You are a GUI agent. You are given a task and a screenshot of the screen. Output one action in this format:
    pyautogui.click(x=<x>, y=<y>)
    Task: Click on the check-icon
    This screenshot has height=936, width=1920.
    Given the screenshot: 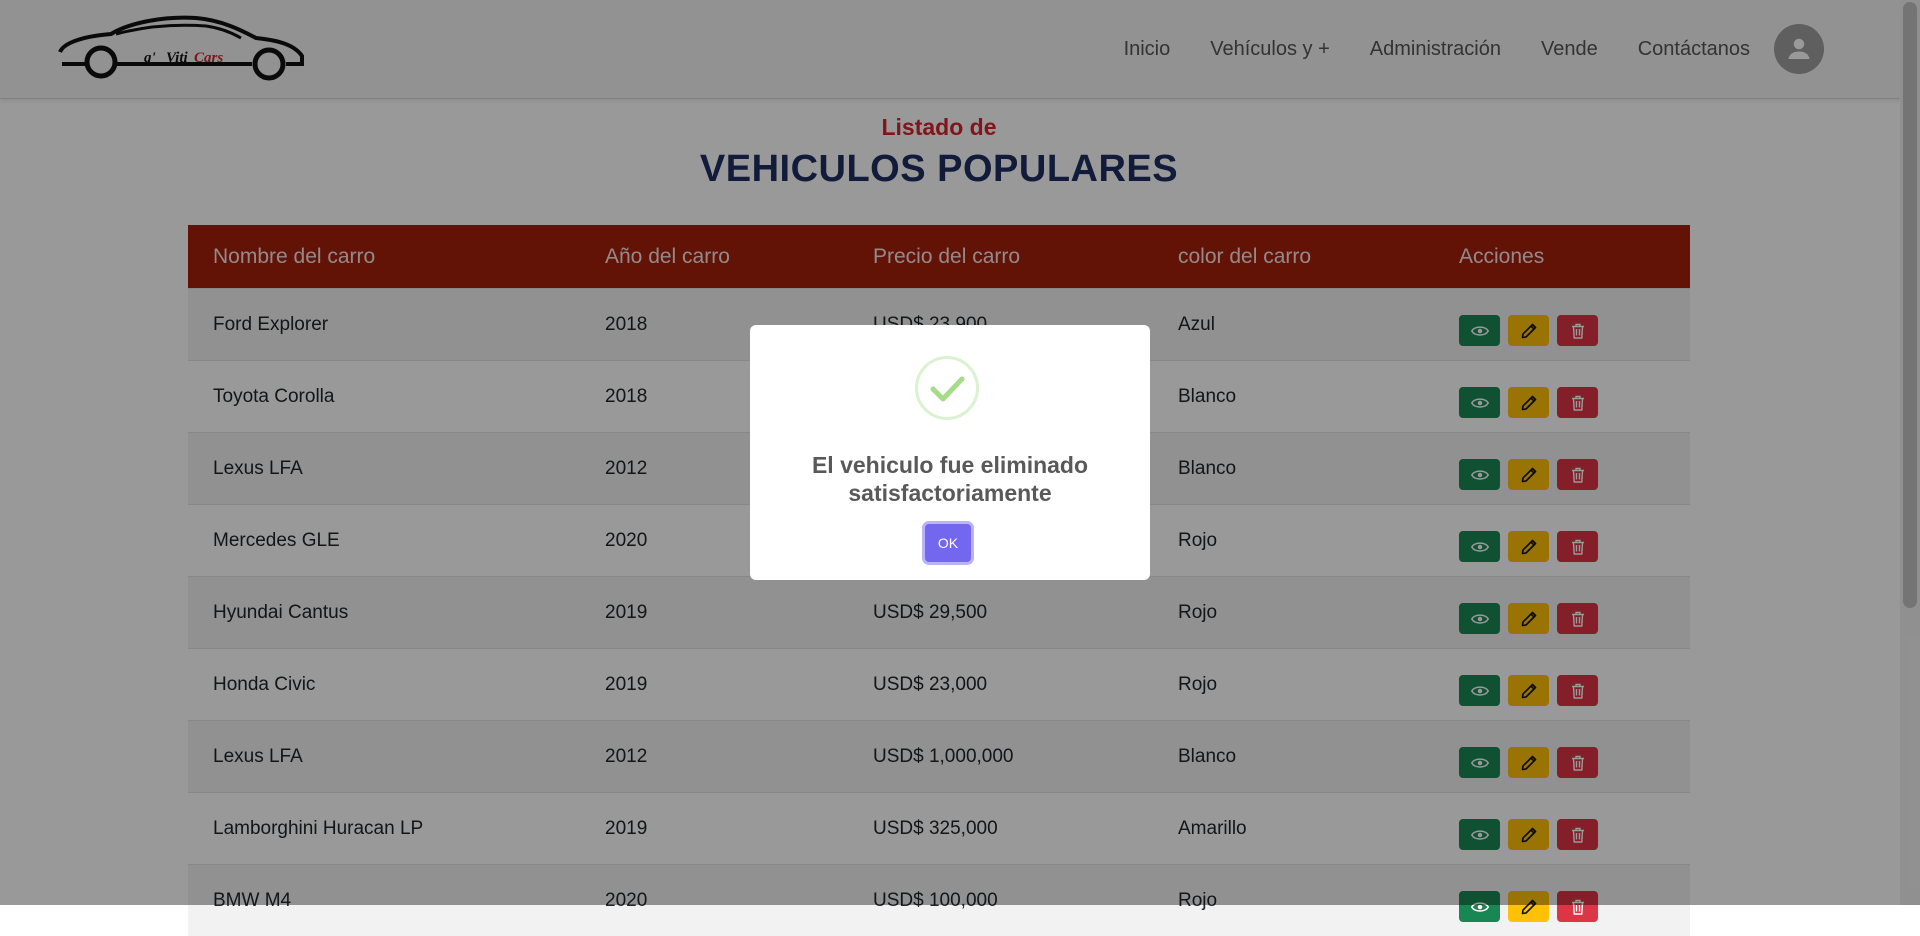 What is the action you would take?
    pyautogui.click(x=947, y=388)
    